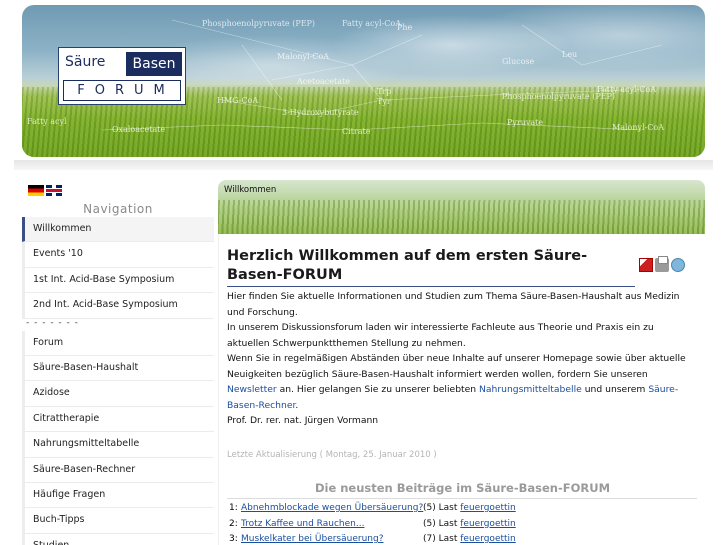 The image size is (727, 545). I want to click on forum-divider, so click(462, 498).